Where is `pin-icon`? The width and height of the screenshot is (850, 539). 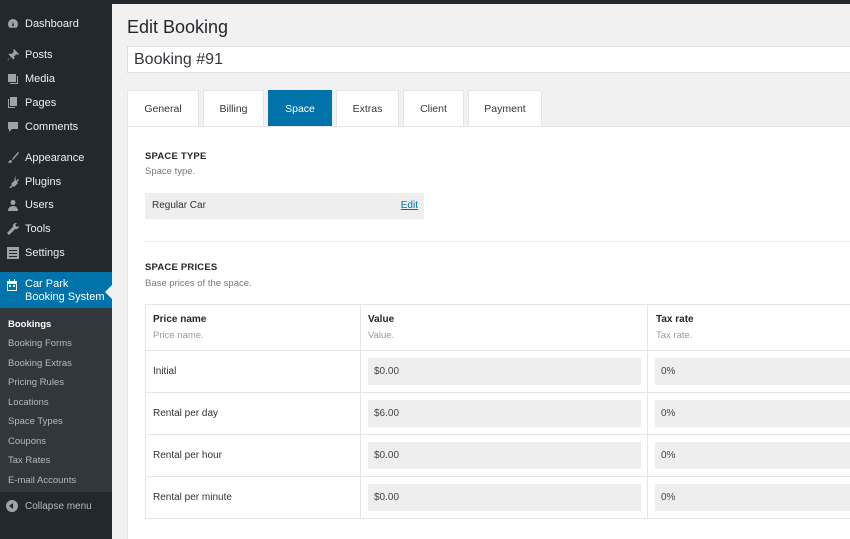
pin-icon is located at coordinates (12, 55).